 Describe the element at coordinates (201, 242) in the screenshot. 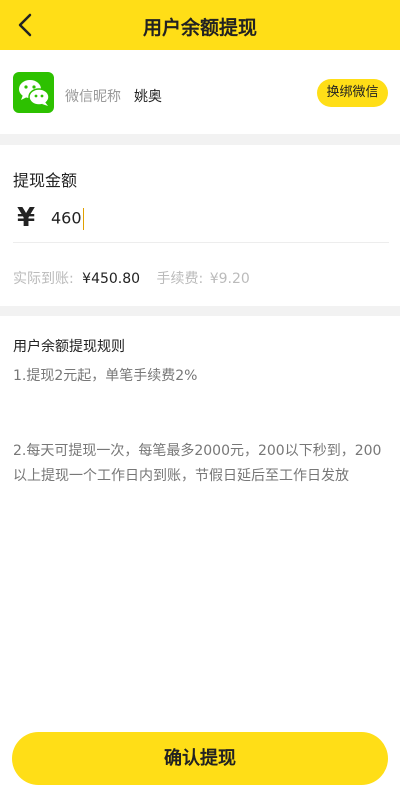

I see `input-underline` at that location.